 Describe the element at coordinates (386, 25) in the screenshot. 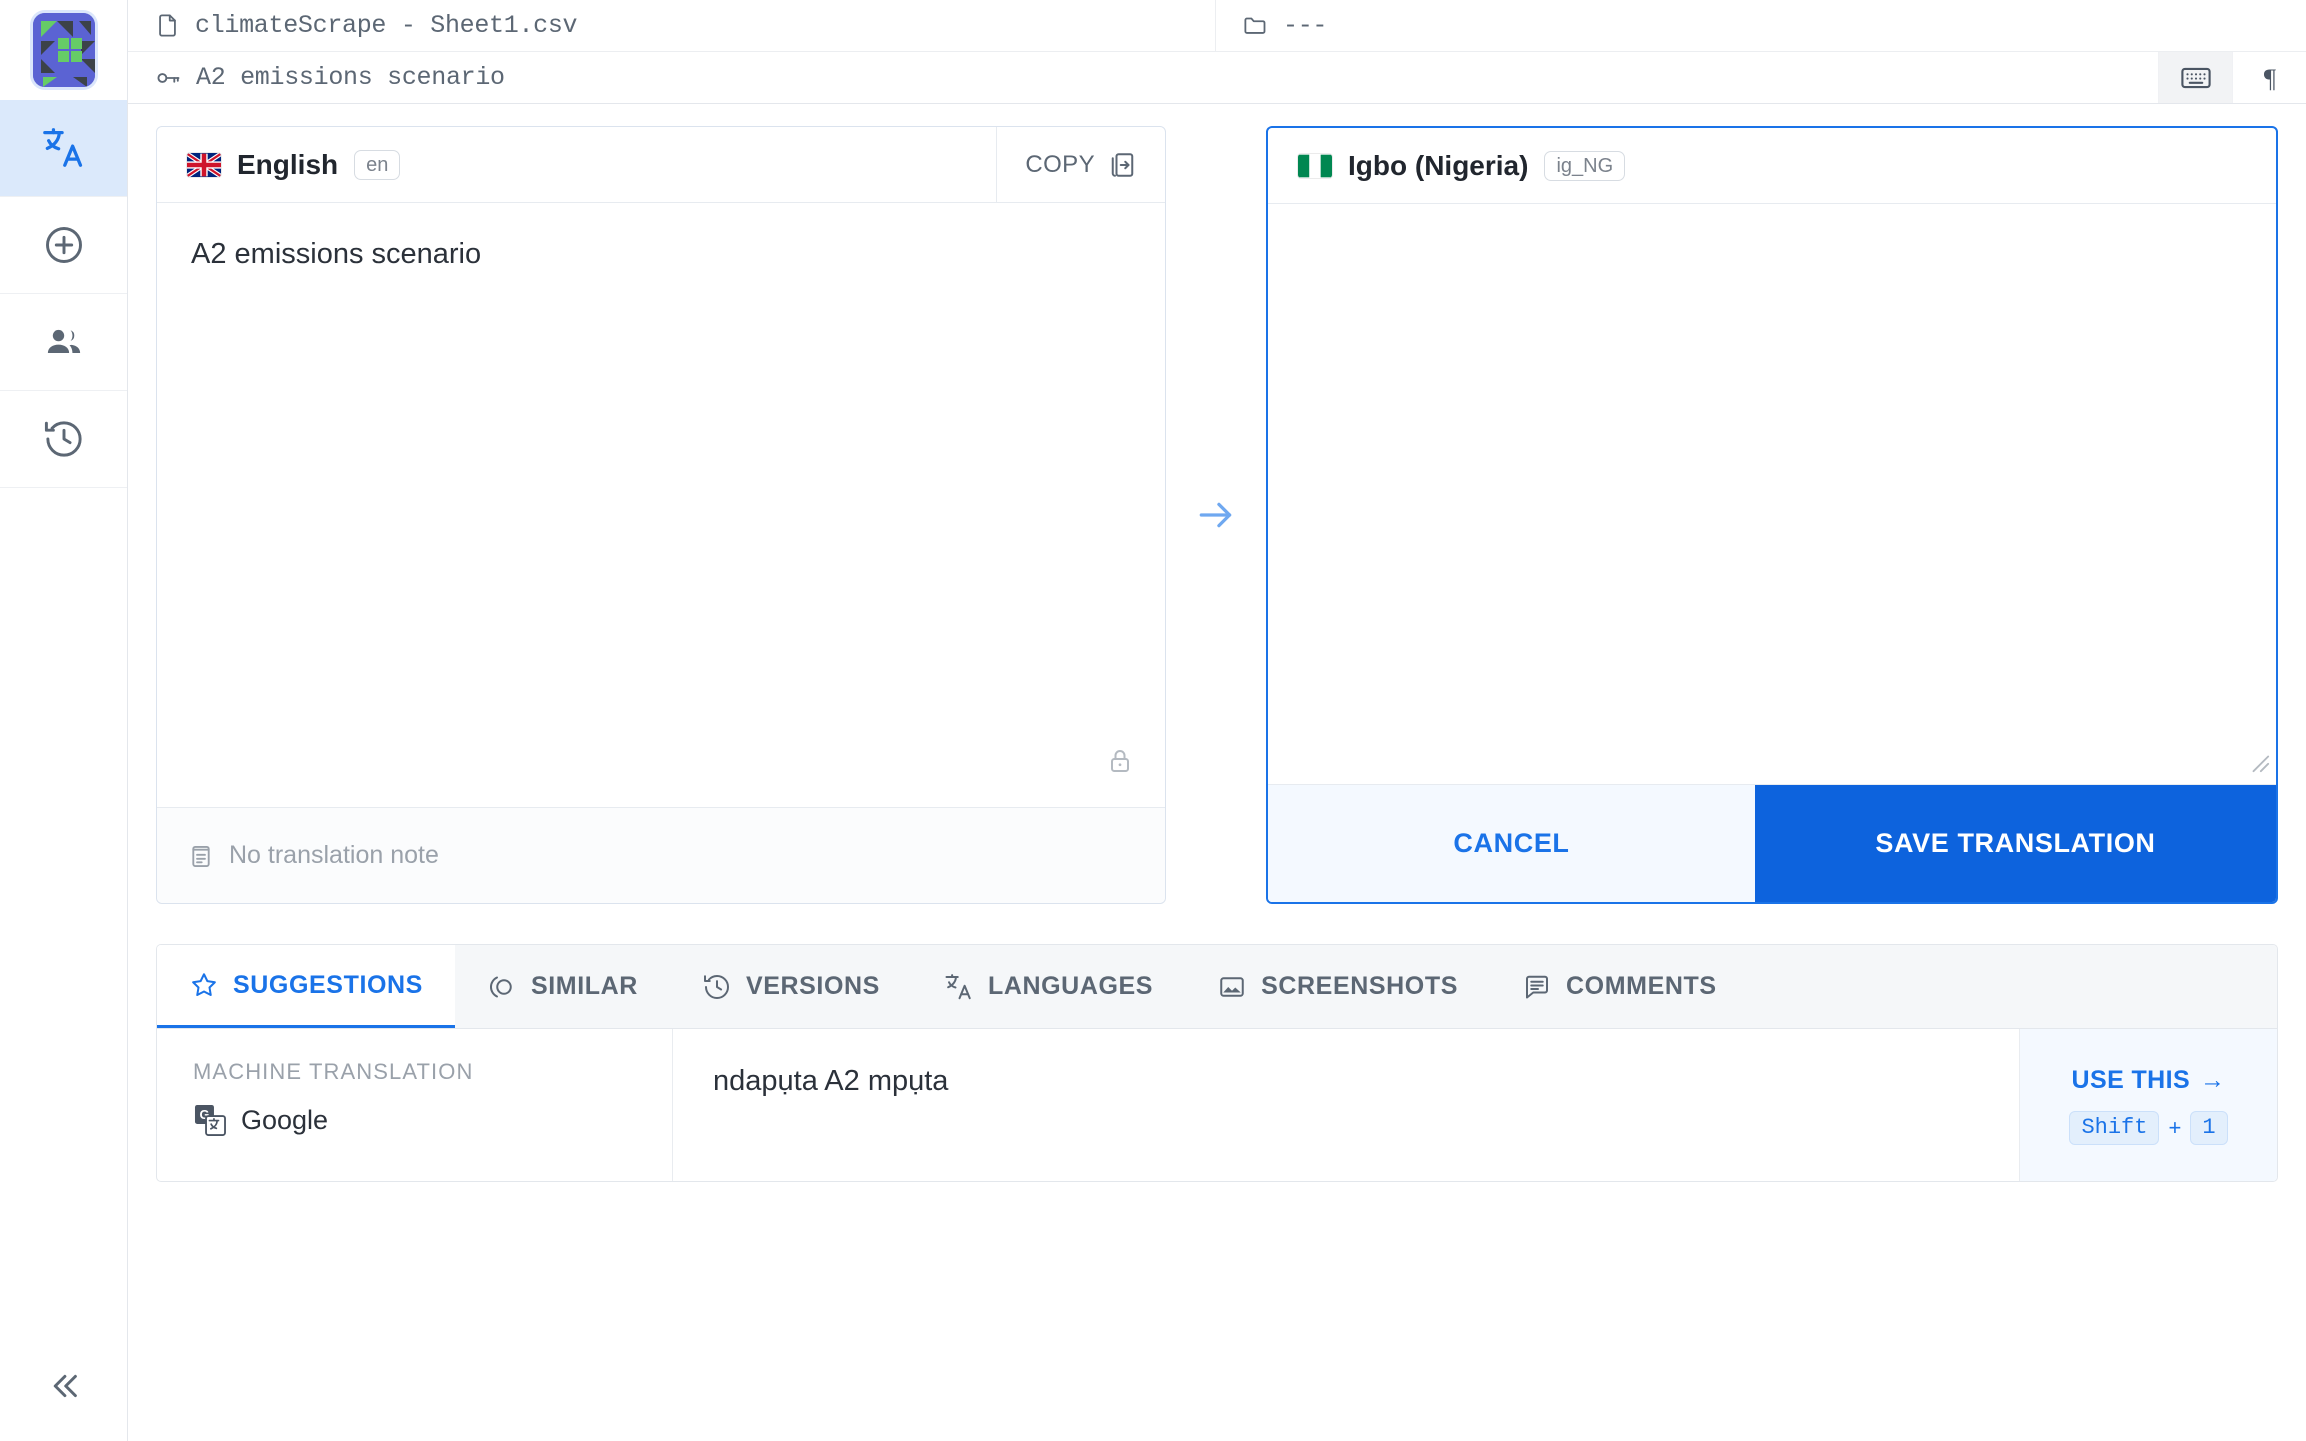

I see `file-name: climateScrape - Sheet1.csv` at that location.